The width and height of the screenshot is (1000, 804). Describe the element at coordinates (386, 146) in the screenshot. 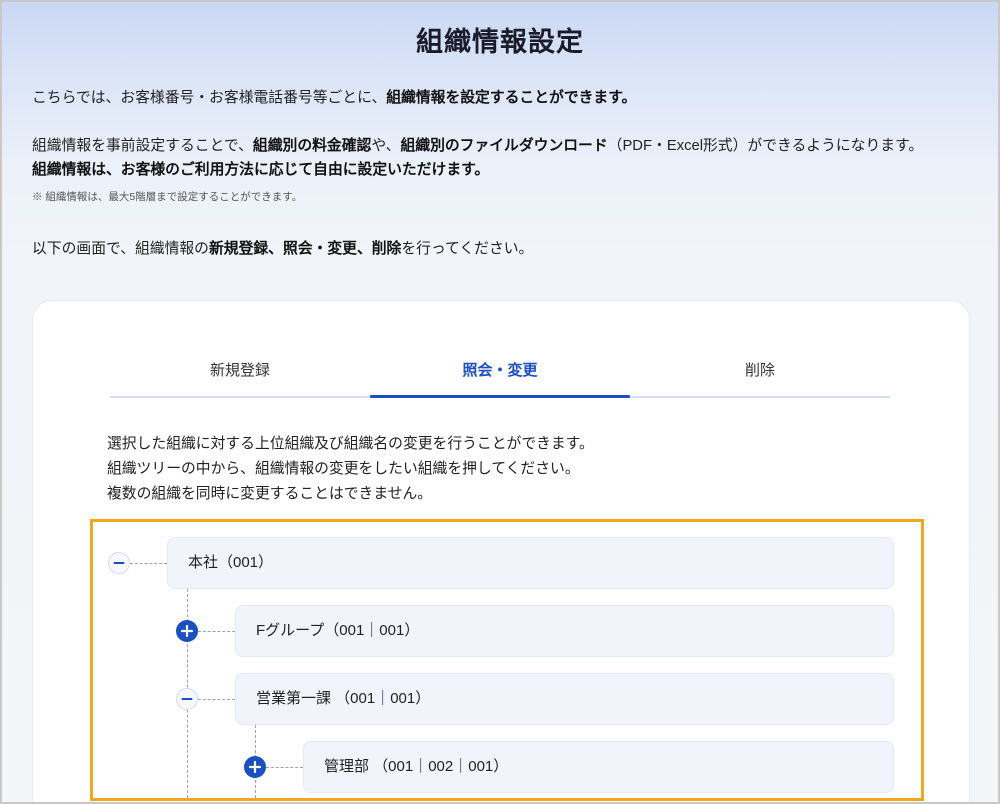

I see `intro-text: や、` at that location.